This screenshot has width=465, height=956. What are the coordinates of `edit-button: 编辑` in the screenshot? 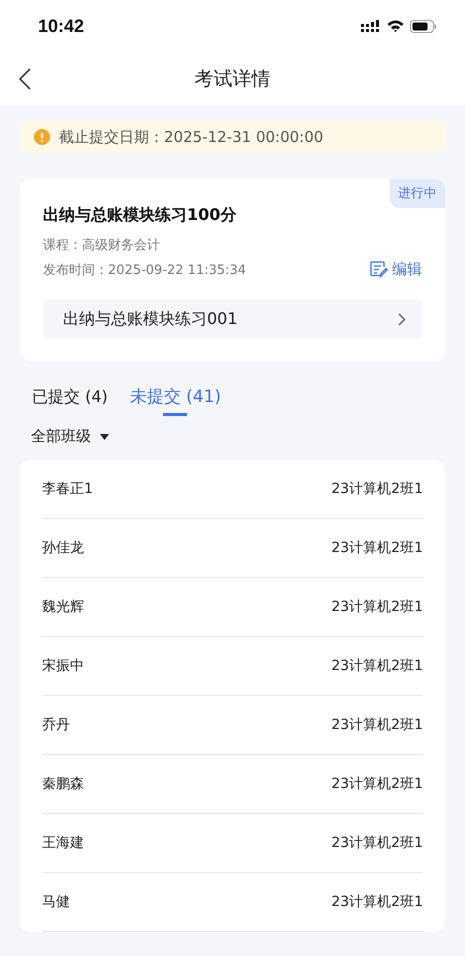 It's located at (396, 269).